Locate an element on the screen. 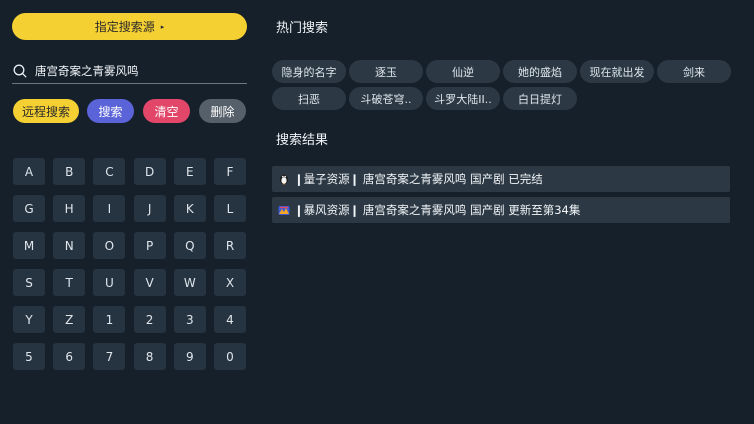 The height and width of the screenshot is (424, 754). key-l: L is located at coordinates (230, 208).